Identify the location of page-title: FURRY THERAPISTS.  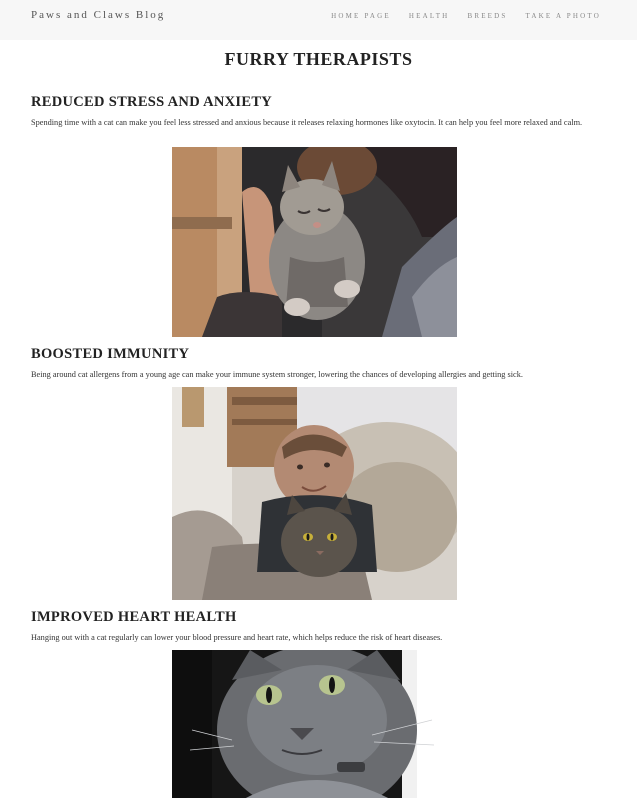
(318, 59).